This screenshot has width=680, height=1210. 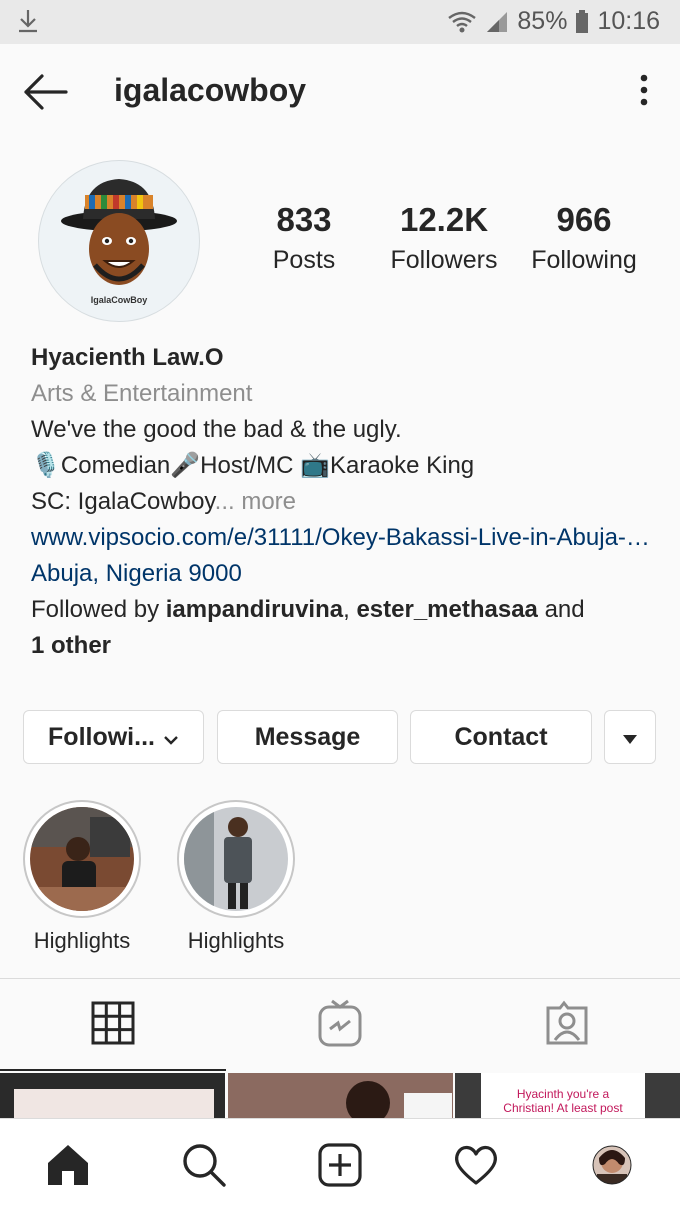 I want to click on suggested-accounts-button, so click(x=630, y=737).